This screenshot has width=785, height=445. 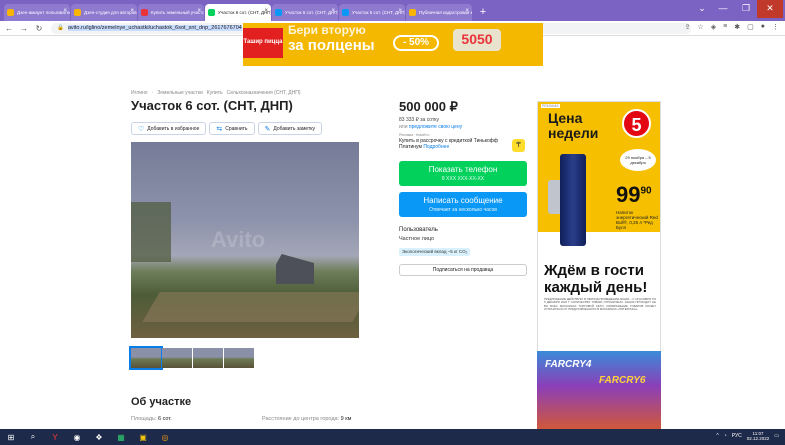 I want to click on browser-tab: Участок 6 сот. (СНТ, ДНП) ...×, so click(x=238, y=12).